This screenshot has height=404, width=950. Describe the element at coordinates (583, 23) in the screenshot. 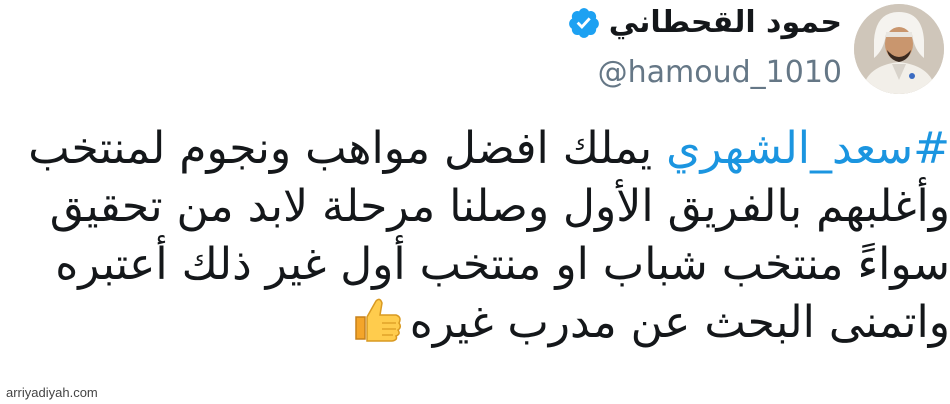

I see `verified-badge-icon` at that location.